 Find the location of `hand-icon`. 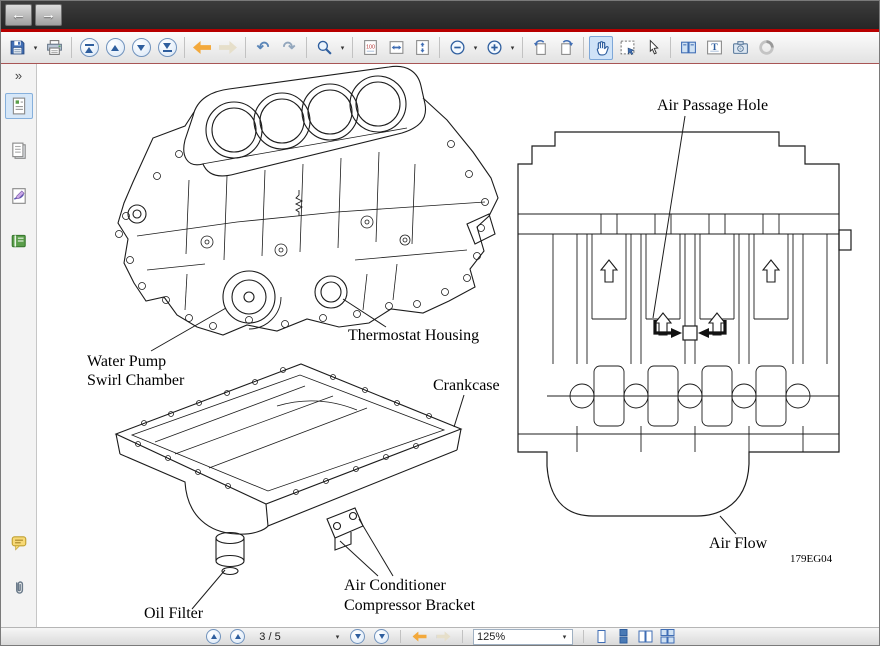

hand-icon is located at coordinates (602, 48).